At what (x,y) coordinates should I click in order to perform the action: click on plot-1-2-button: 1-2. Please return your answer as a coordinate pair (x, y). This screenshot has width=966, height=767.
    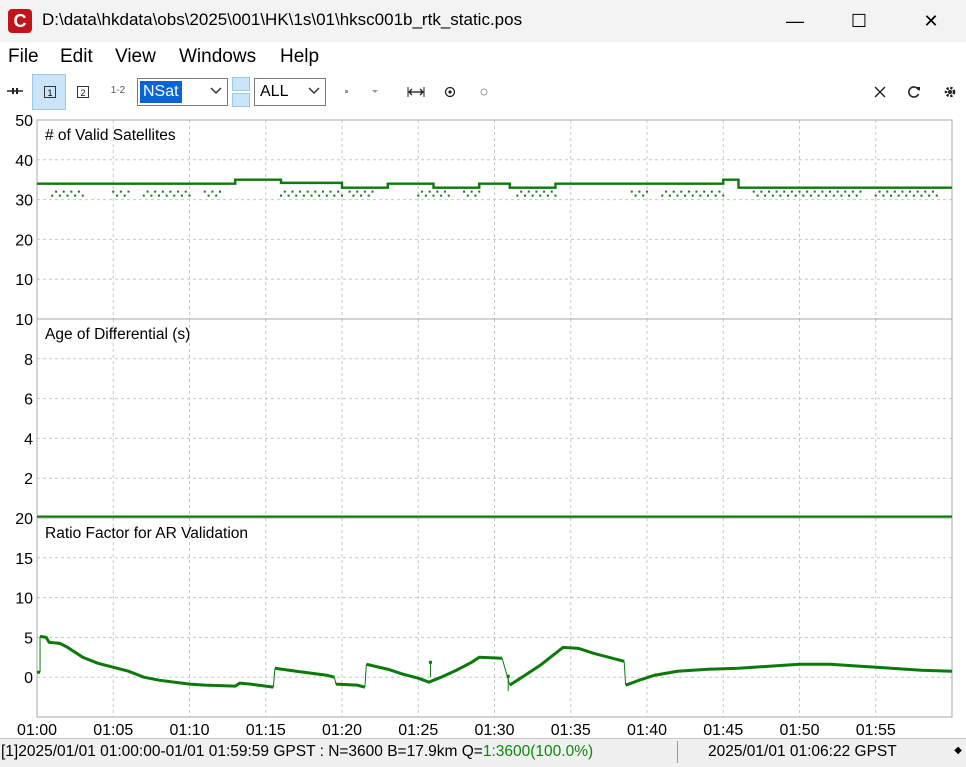
    Looking at the image, I should click on (118, 90).